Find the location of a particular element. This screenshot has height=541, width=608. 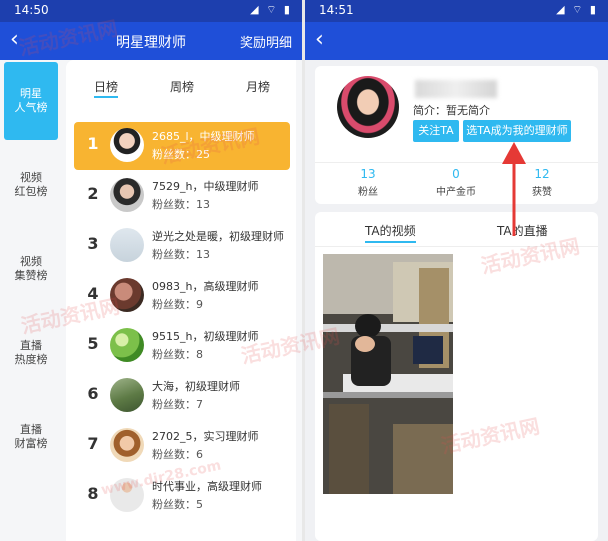

nav-bar: ‹ is located at coordinates (456, 41).